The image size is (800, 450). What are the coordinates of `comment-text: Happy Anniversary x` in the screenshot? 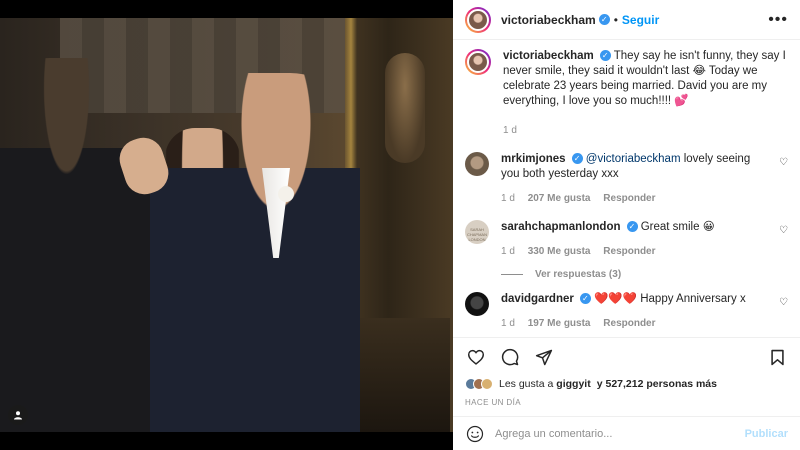 It's located at (693, 299).